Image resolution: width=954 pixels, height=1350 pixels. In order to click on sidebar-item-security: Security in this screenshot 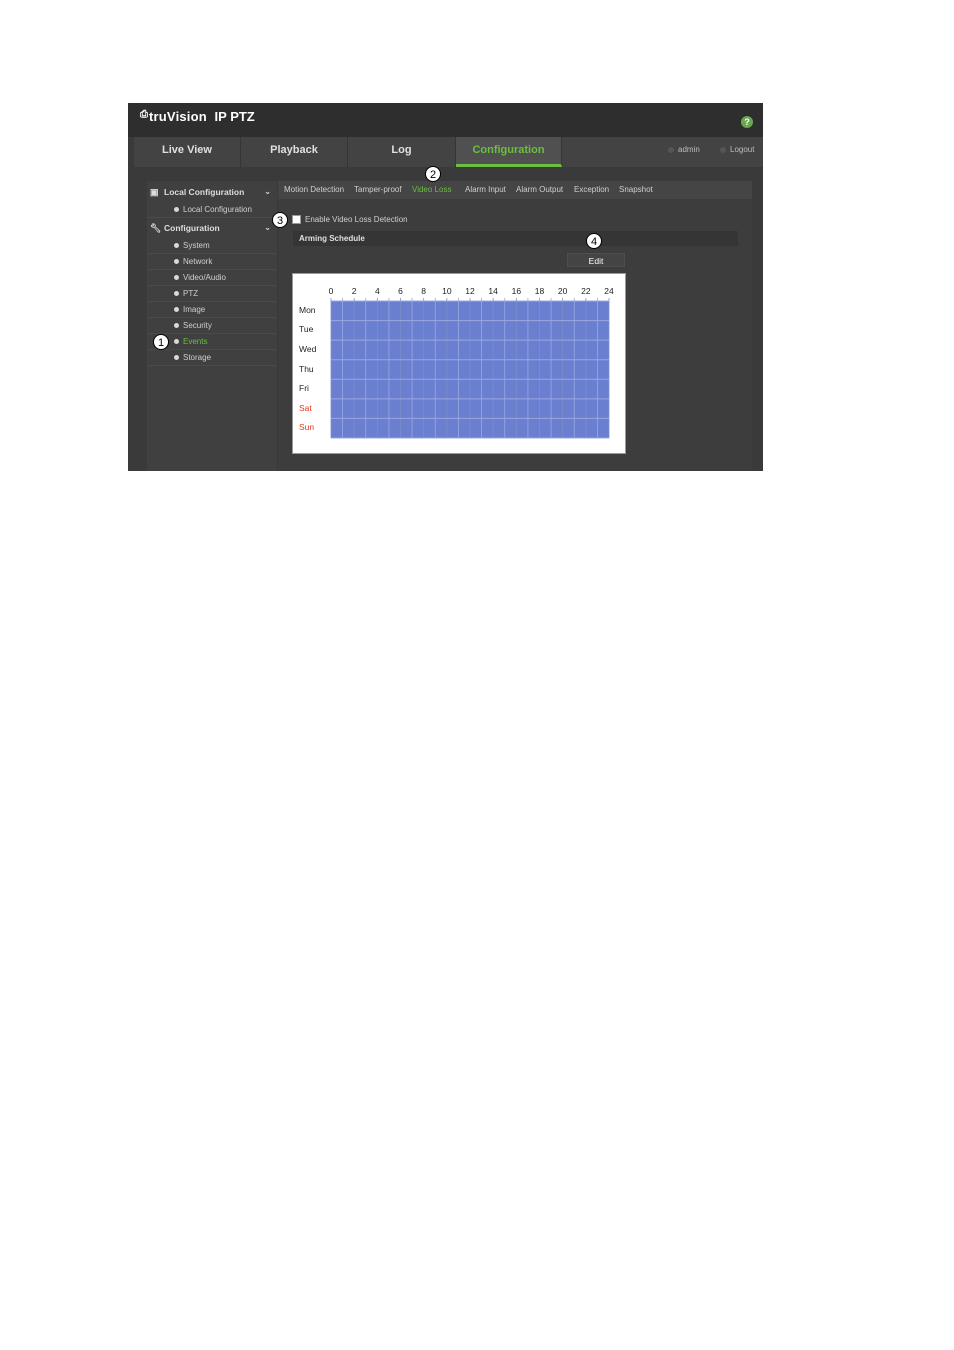, I will do `click(212, 326)`.